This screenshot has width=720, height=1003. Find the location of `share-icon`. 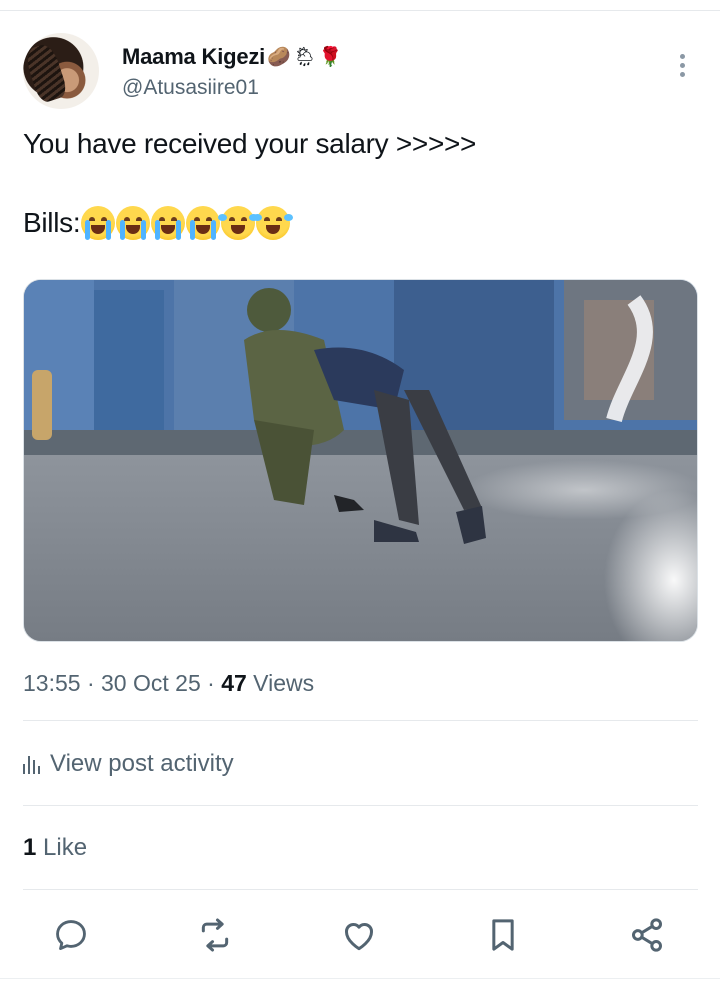

share-icon is located at coordinates (647, 935).